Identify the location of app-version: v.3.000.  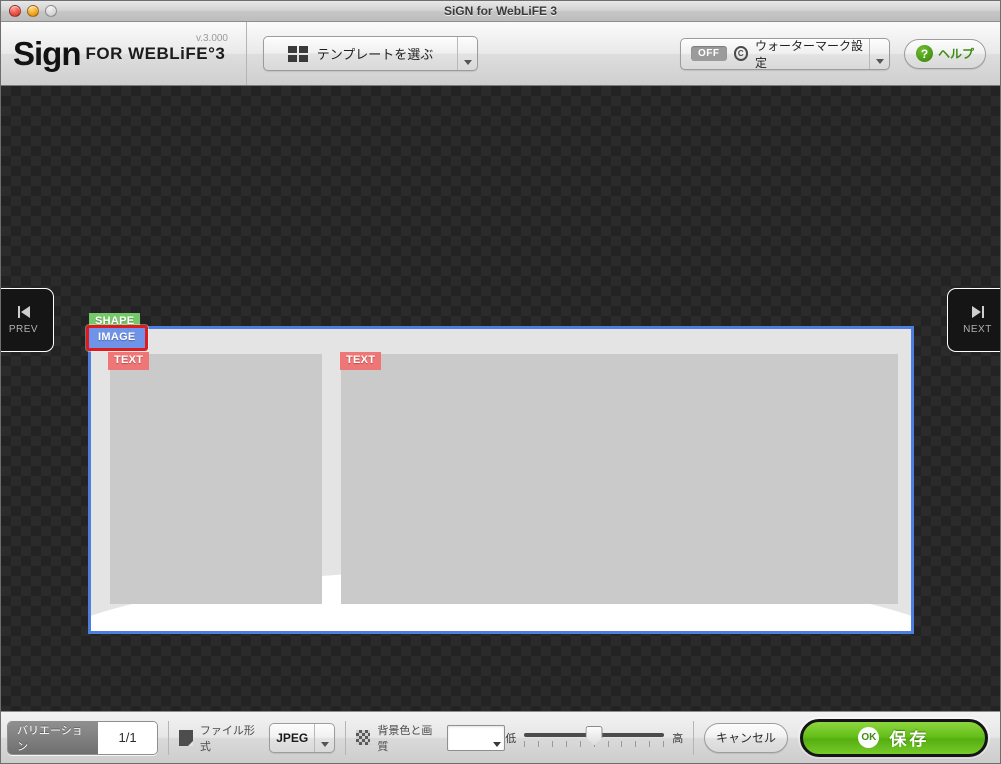
(211, 38).